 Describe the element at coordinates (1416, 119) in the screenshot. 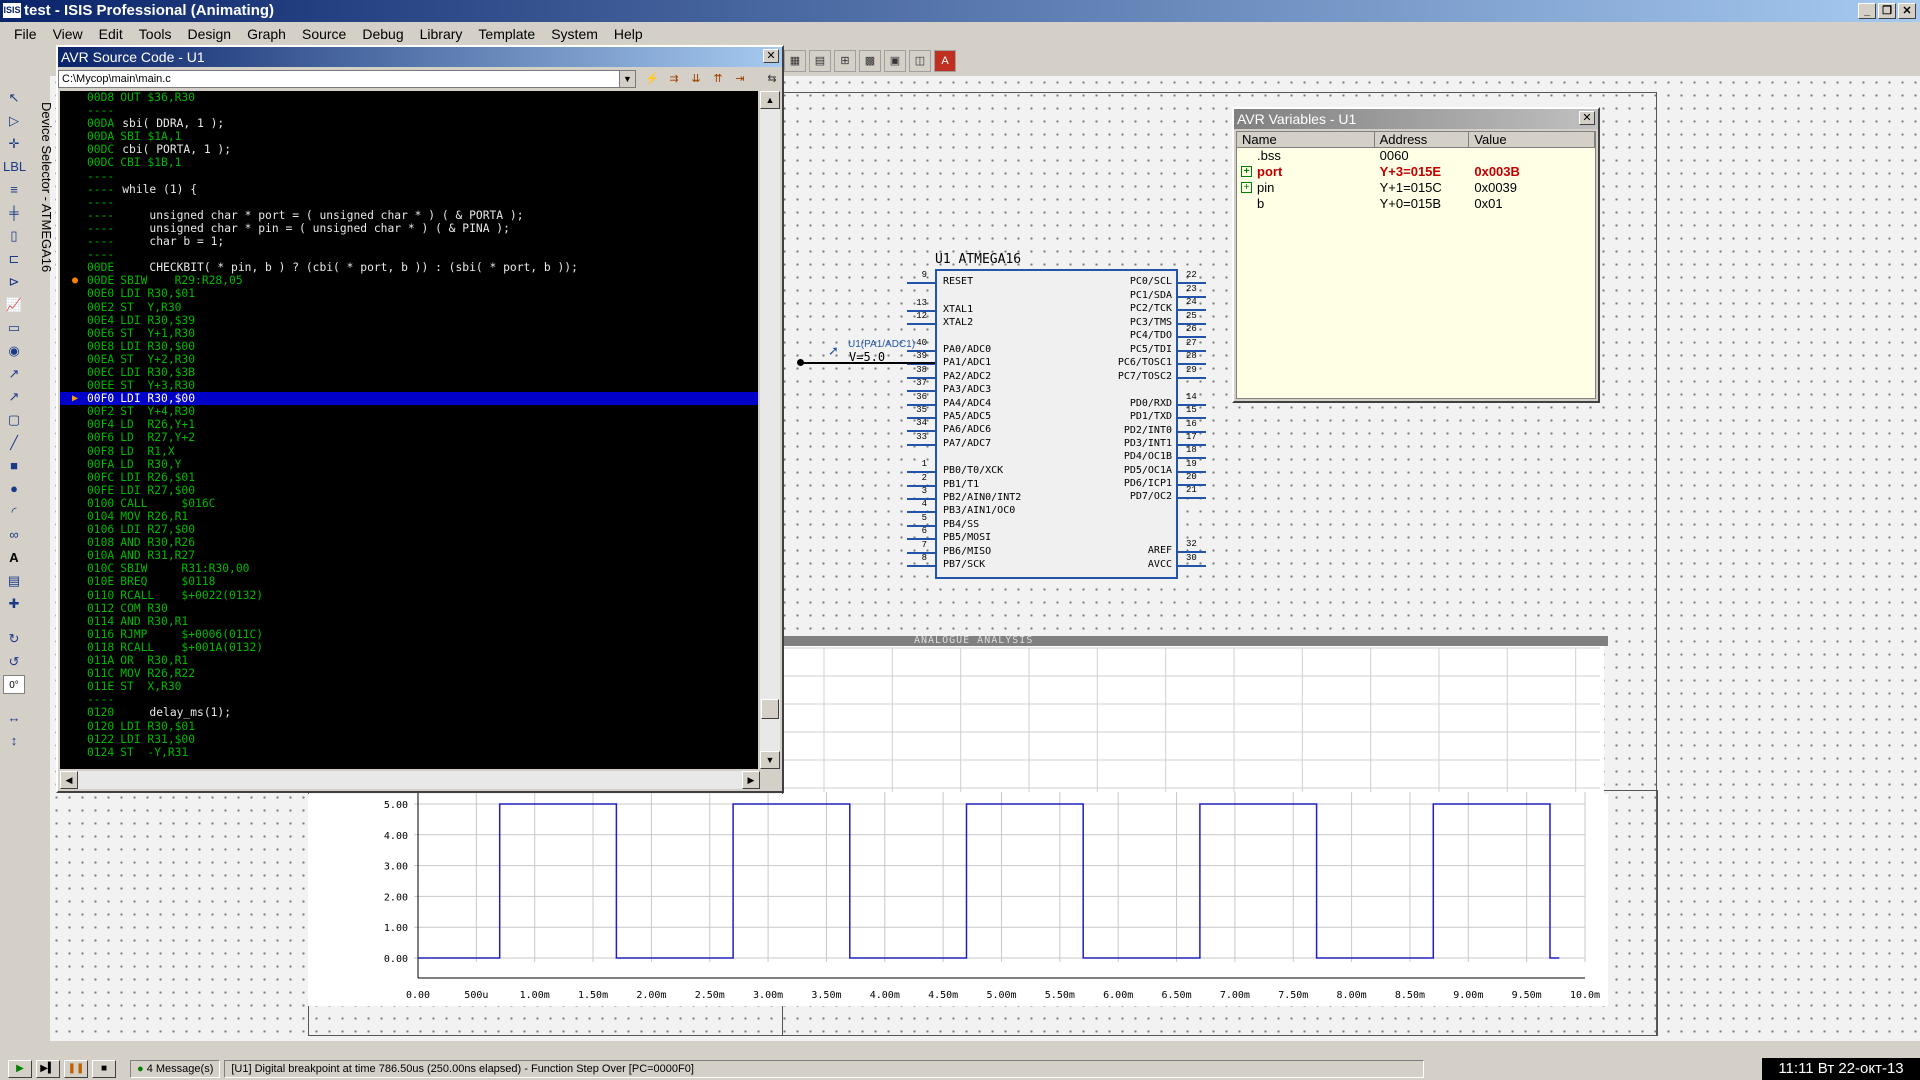

I see `variables-window-caption: AVR Variables - U1 ✕` at that location.